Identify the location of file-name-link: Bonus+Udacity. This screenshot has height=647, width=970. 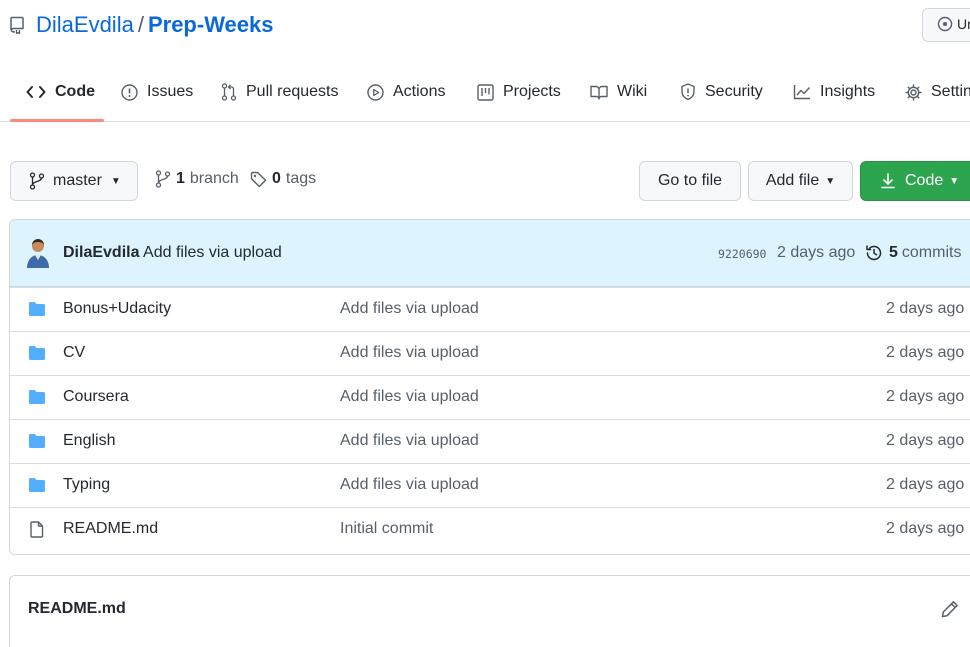
(117, 309).